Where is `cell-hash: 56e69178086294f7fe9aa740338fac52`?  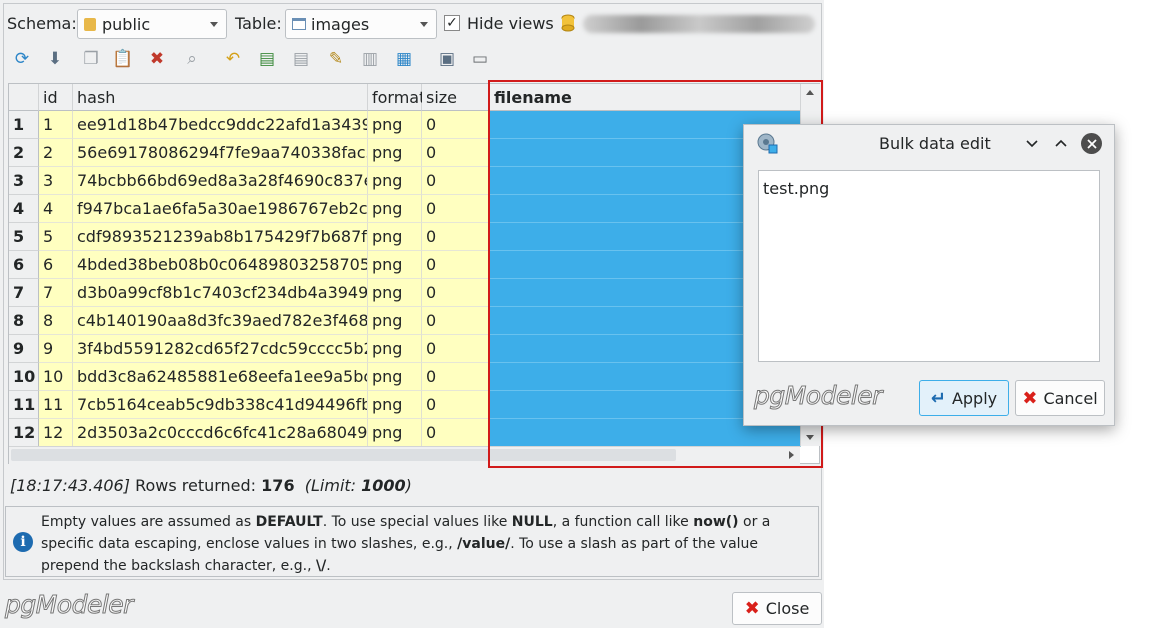
cell-hash: 56e69178086294f7fe9aa740338fac52 is located at coordinates (220, 153).